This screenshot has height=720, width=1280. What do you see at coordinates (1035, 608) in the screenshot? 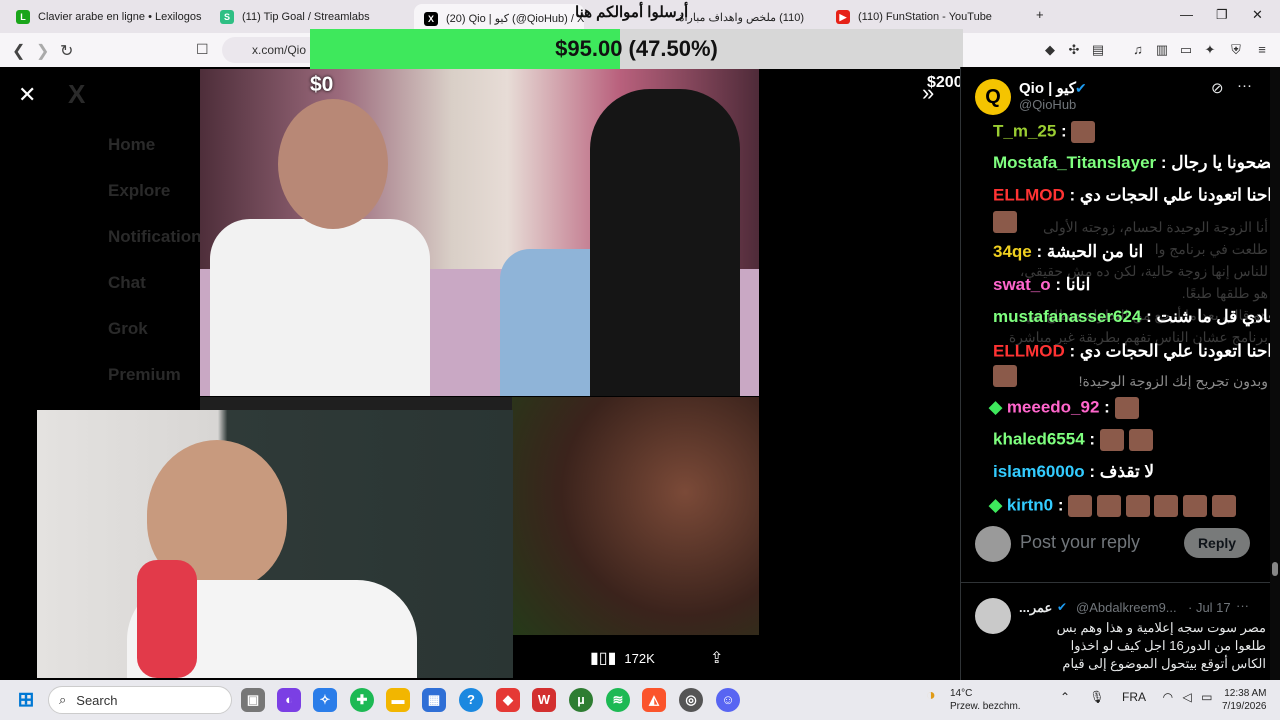
I see `reply-author-name: ...عمر` at bounding box center [1035, 608].